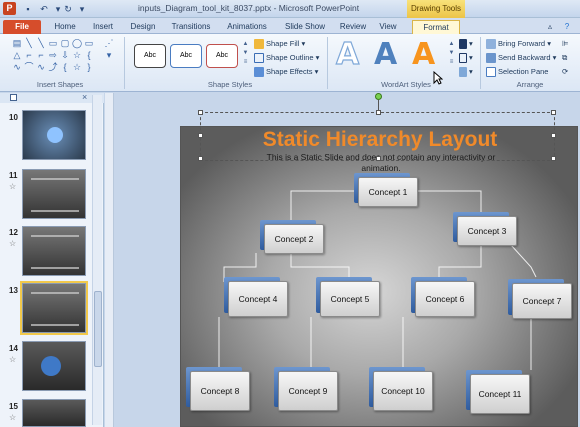 This screenshot has width=580, height=427. What do you see at coordinates (109, 55) in the screenshot?
I see `shapes-more-icon: ▾` at bounding box center [109, 55].